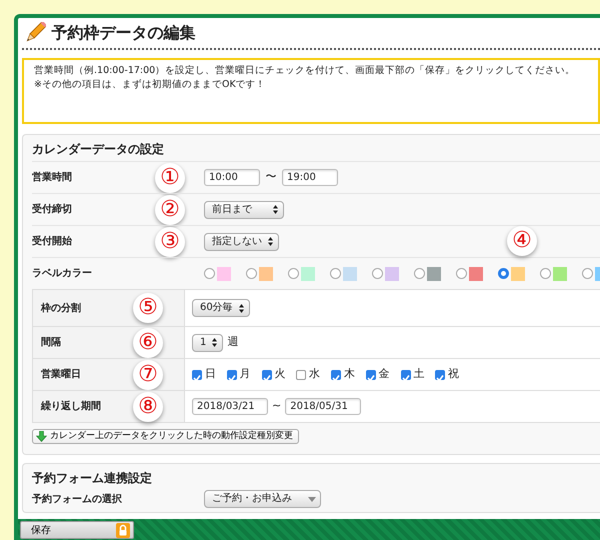 The image size is (600, 540). Describe the element at coordinates (61, 309) in the screenshot. I see `field-label: 枠の分割` at that location.